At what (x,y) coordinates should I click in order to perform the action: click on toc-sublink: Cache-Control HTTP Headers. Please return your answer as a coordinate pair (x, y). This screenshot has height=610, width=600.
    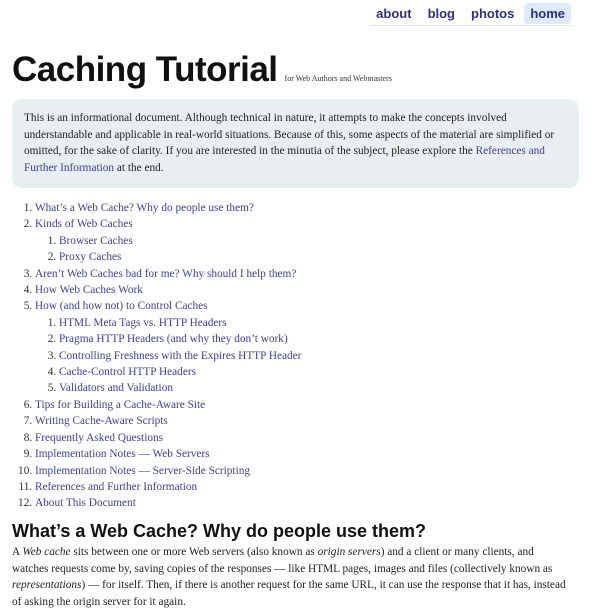
    Looking at the image, I should click on (127, 372).